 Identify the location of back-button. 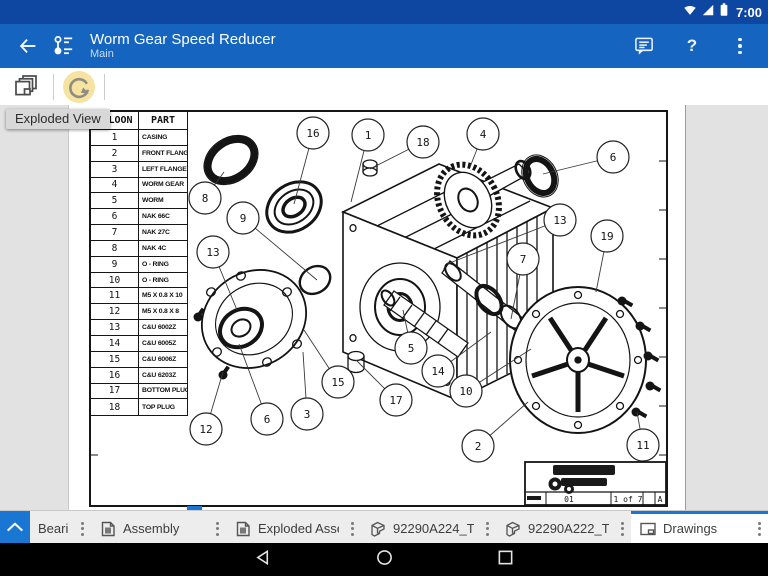
(28, 46).